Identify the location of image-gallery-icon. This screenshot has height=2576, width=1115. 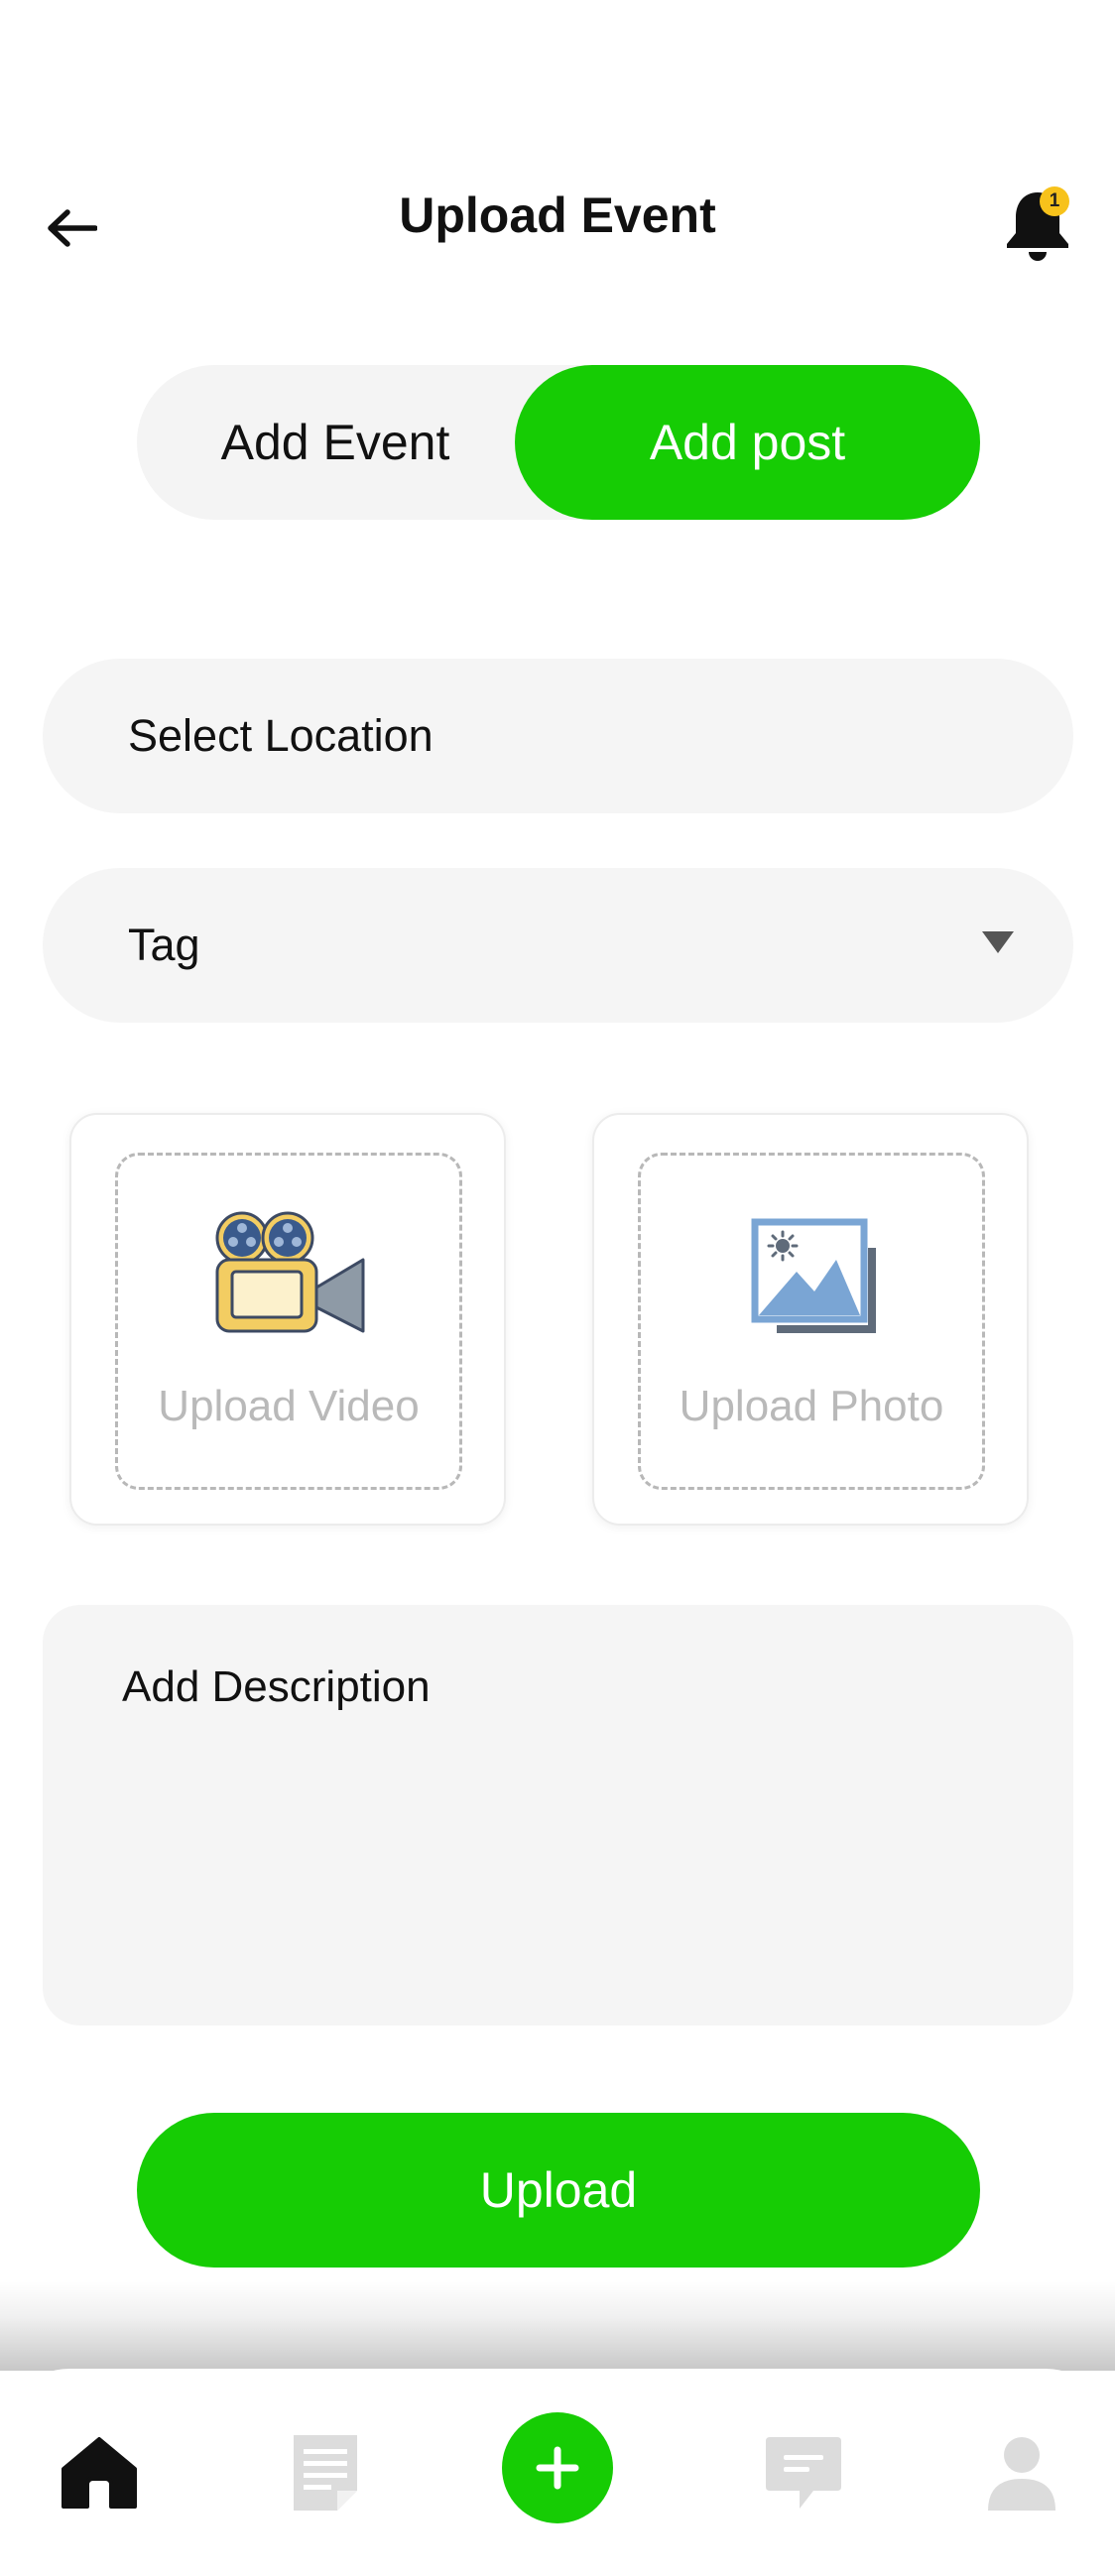
(813, 1275).